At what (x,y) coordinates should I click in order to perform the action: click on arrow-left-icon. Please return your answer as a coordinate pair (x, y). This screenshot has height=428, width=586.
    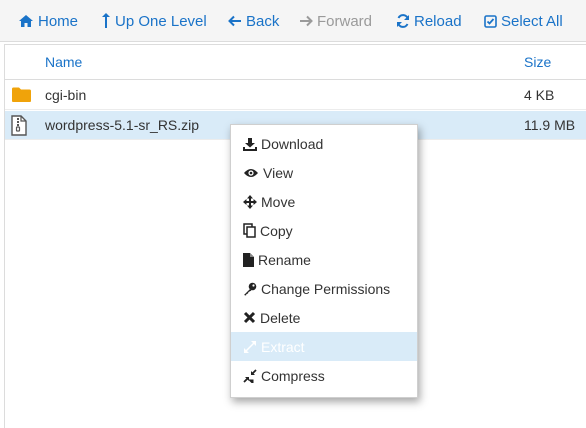
    Looking at the image, I should click on (234, 21).